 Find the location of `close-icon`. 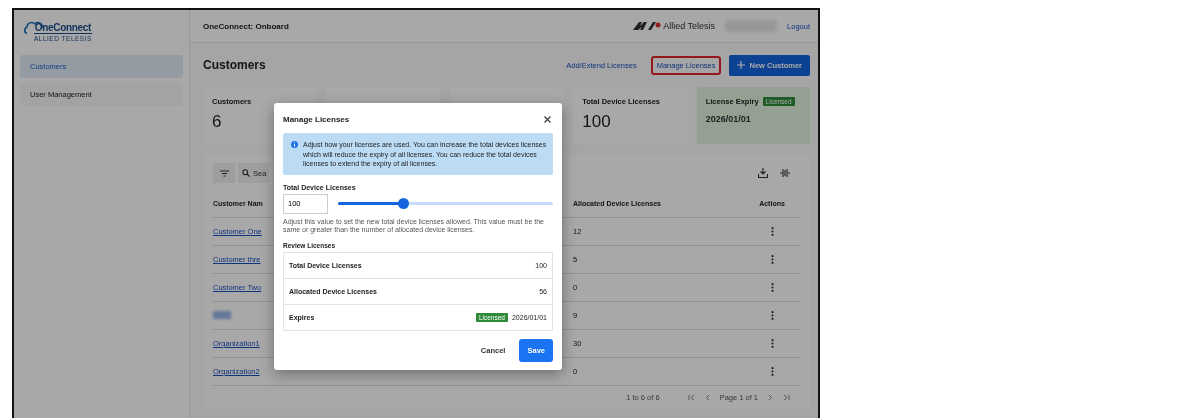

close-icon is located at coordinates (547, 119).